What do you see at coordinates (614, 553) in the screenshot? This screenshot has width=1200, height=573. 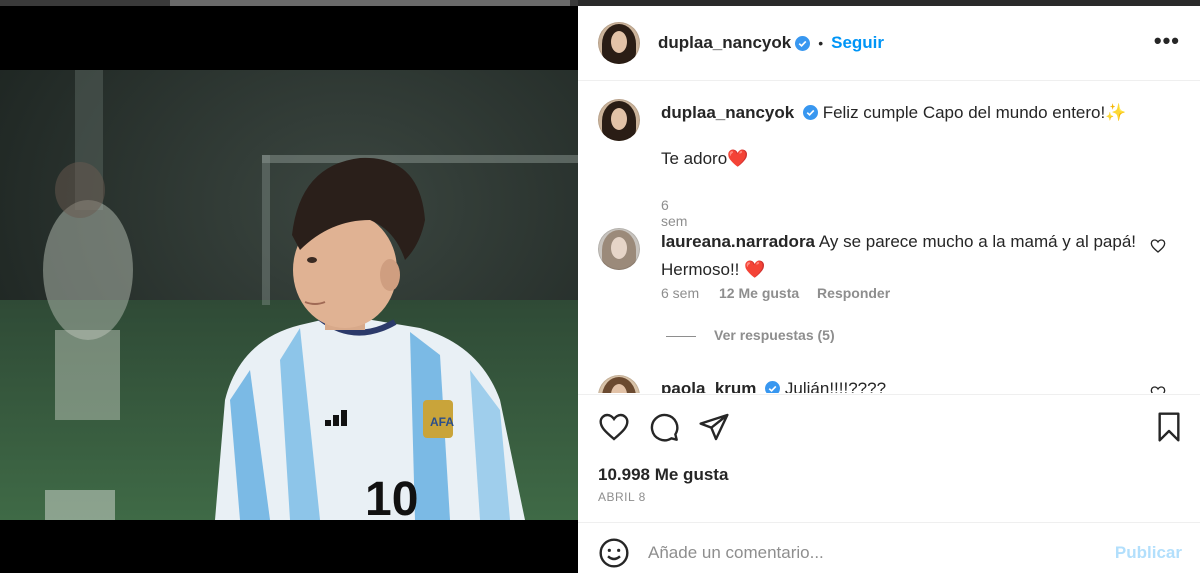 I see `emoji-icon` at bounding box center [614, 553].